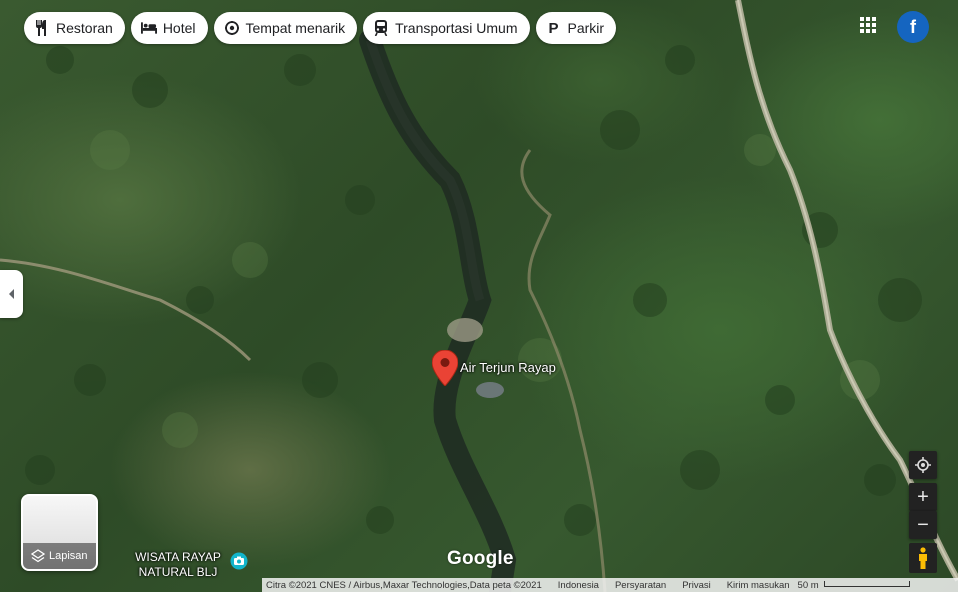 The height and width of the screenshot is (592, 958). I want to click on scale-bar, so click(866, 584).